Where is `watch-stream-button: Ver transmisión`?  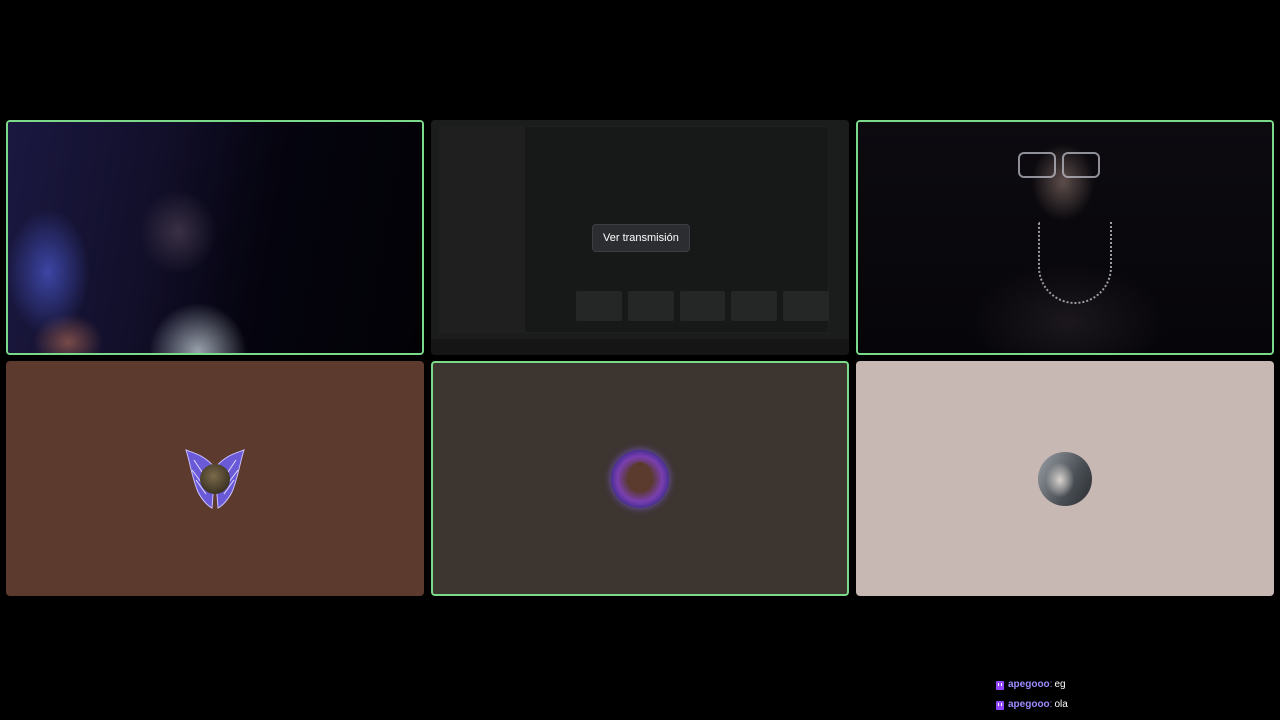
watch-stream-button: Ver transmisión is located at coordinates (641, 238).